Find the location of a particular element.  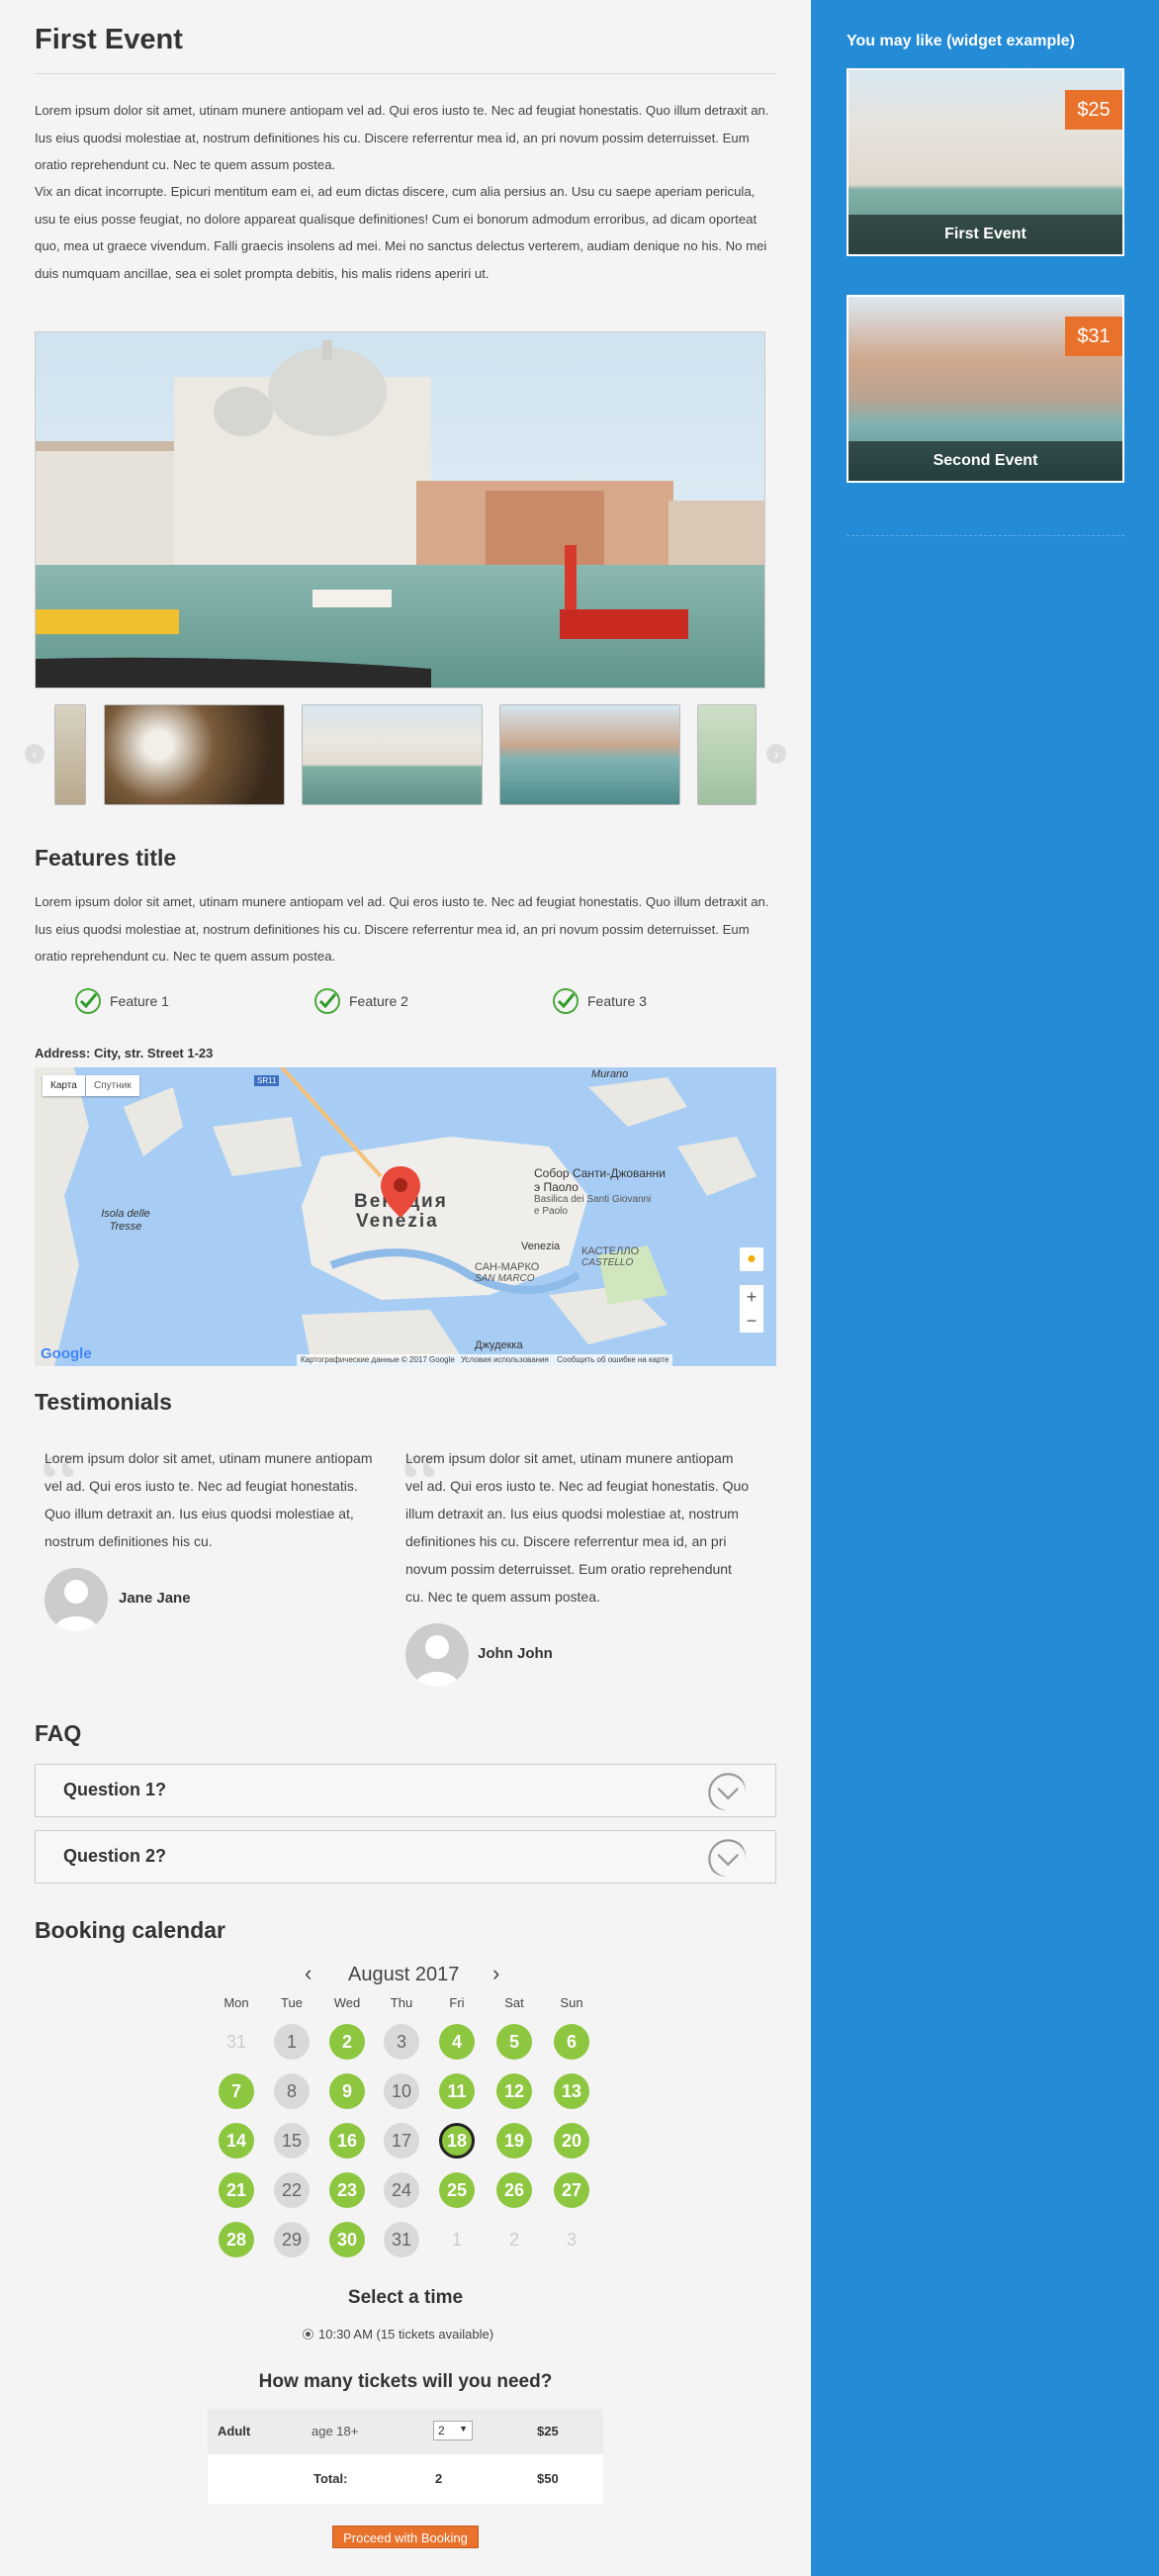

faq-item: Question 2? is located at coordinates (405, 1857).